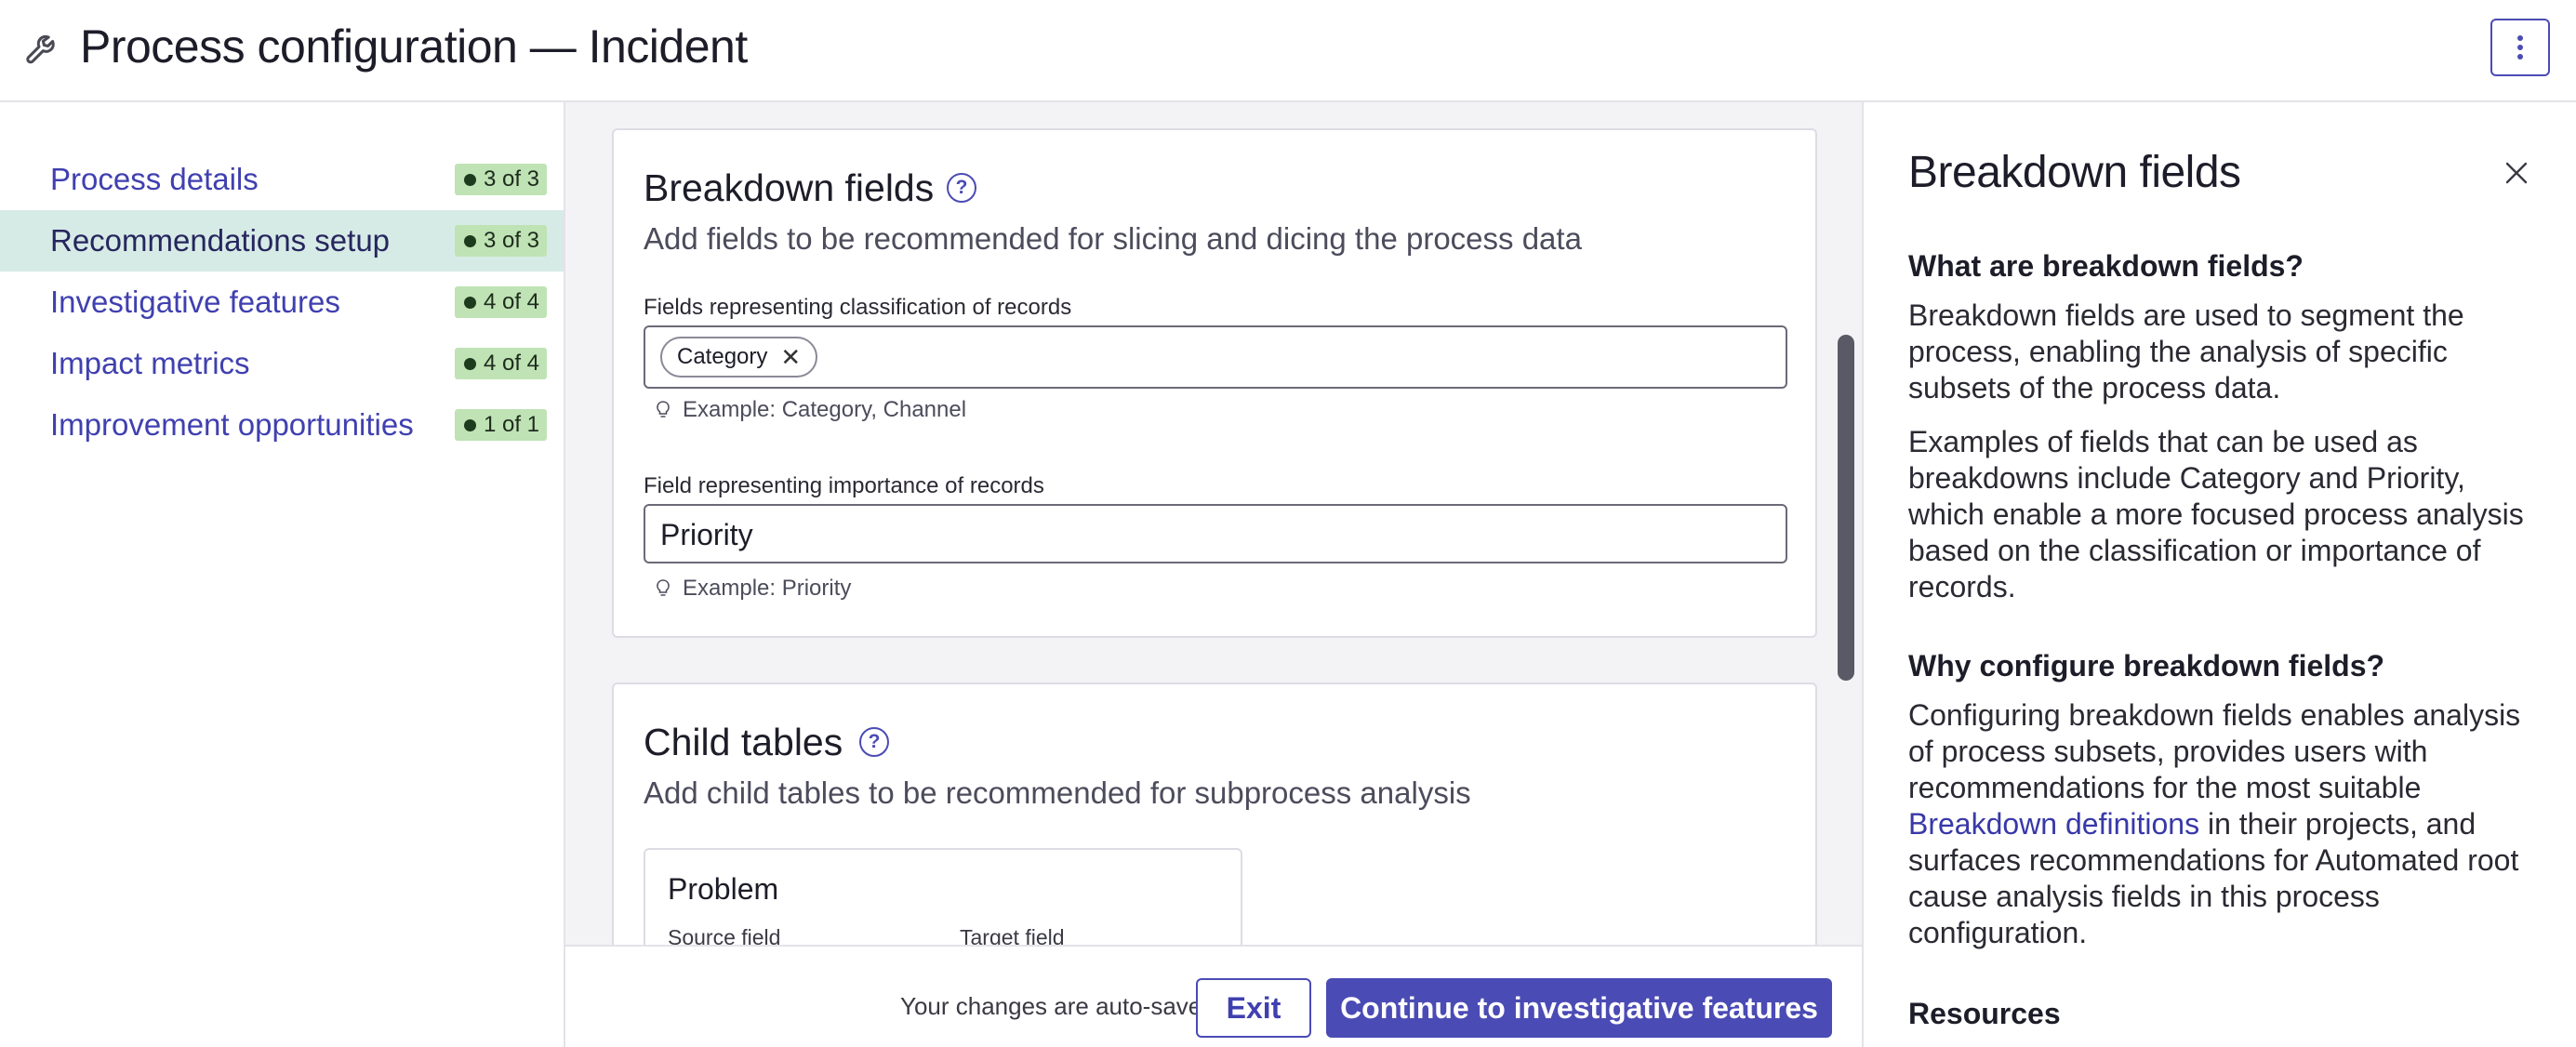 This screenshot has height=1047, width=2576. I want to click on resources-heading: Resources, so click(1984, 1013).